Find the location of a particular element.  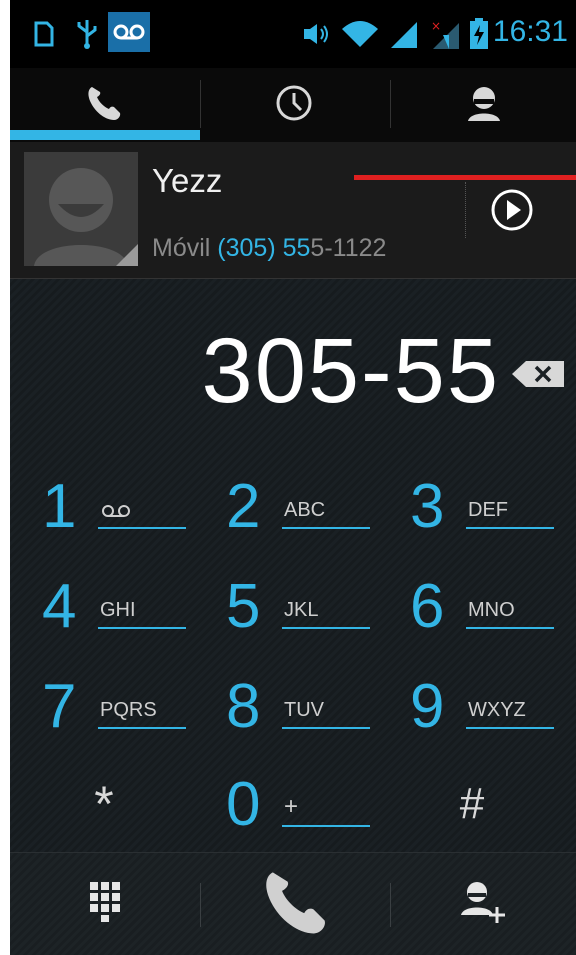

key-letters: WXYZ is located at coordinates (497, 710).